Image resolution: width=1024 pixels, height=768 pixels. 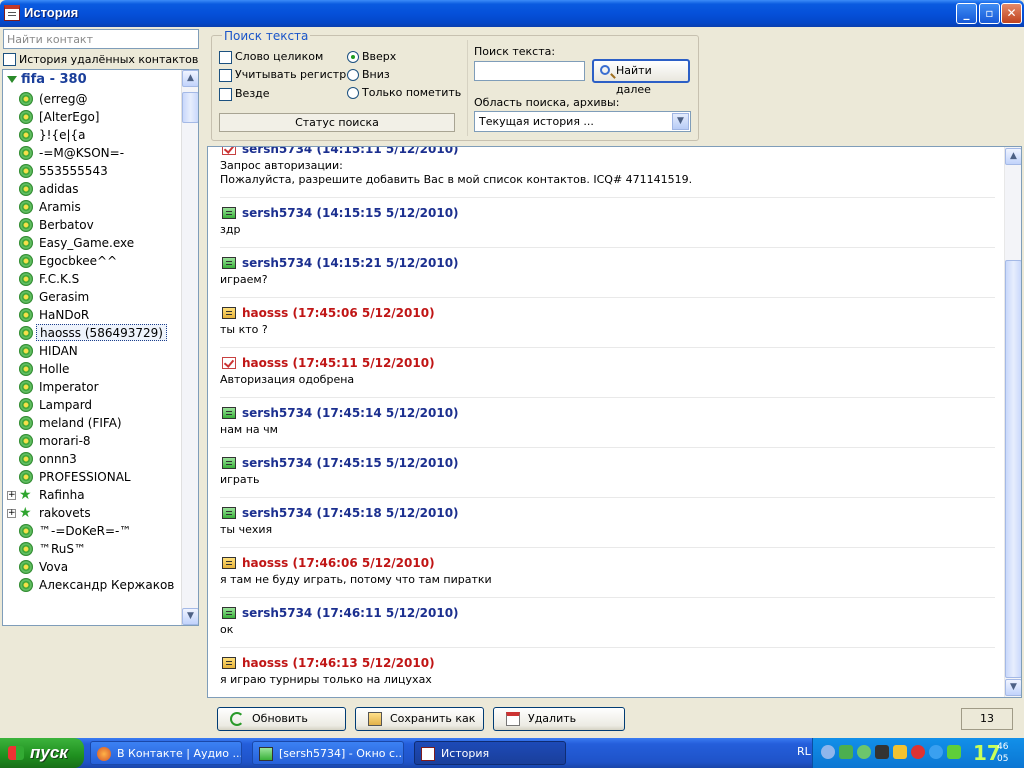 I want to click on message-header: haosss (17:45:06 5/12/2010), so click(x=611, y=313).